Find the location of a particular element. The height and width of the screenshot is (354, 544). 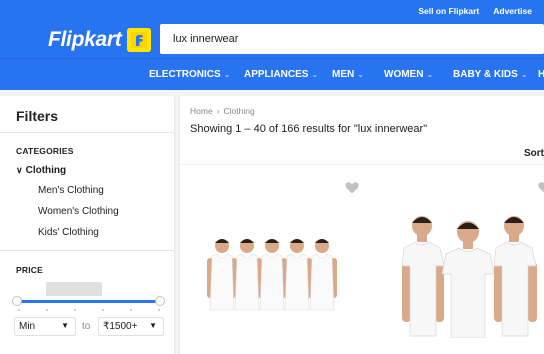

category-womens-clothing: Women's Clothing is located at coordinates (78, 211).